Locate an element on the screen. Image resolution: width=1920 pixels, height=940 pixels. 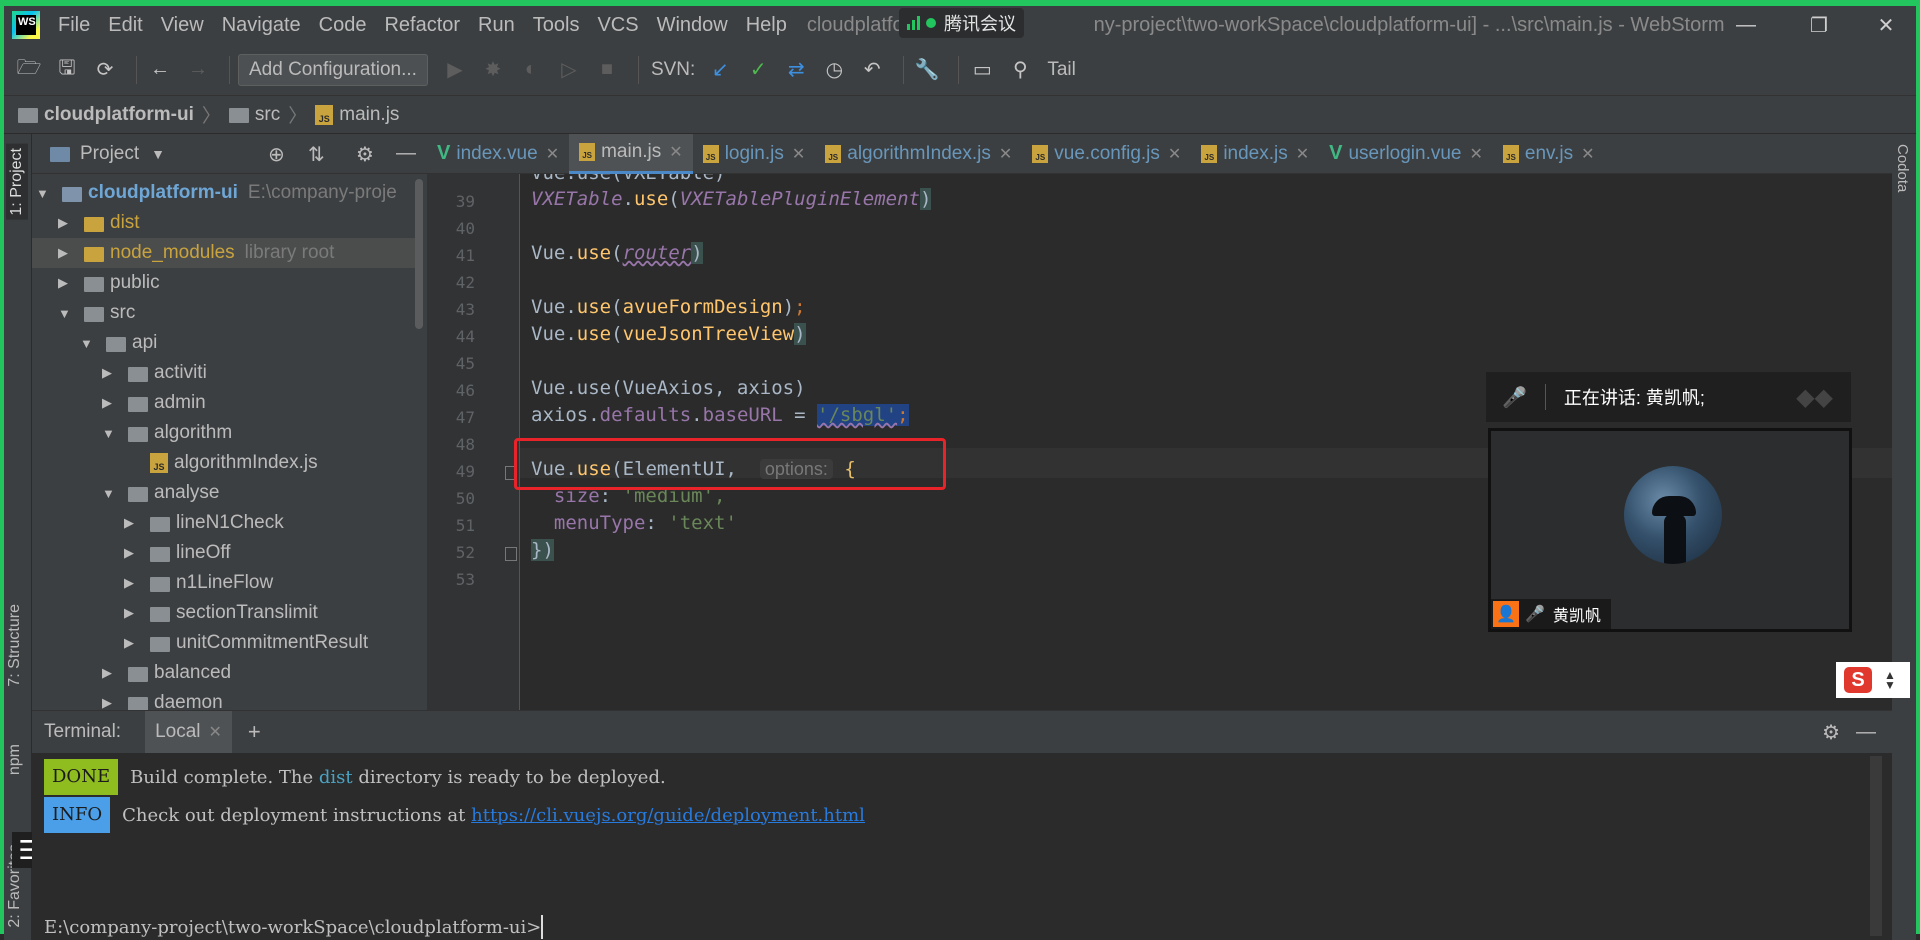
tree-item: ▶ node_modules library root is located at coordinates (223, 253).